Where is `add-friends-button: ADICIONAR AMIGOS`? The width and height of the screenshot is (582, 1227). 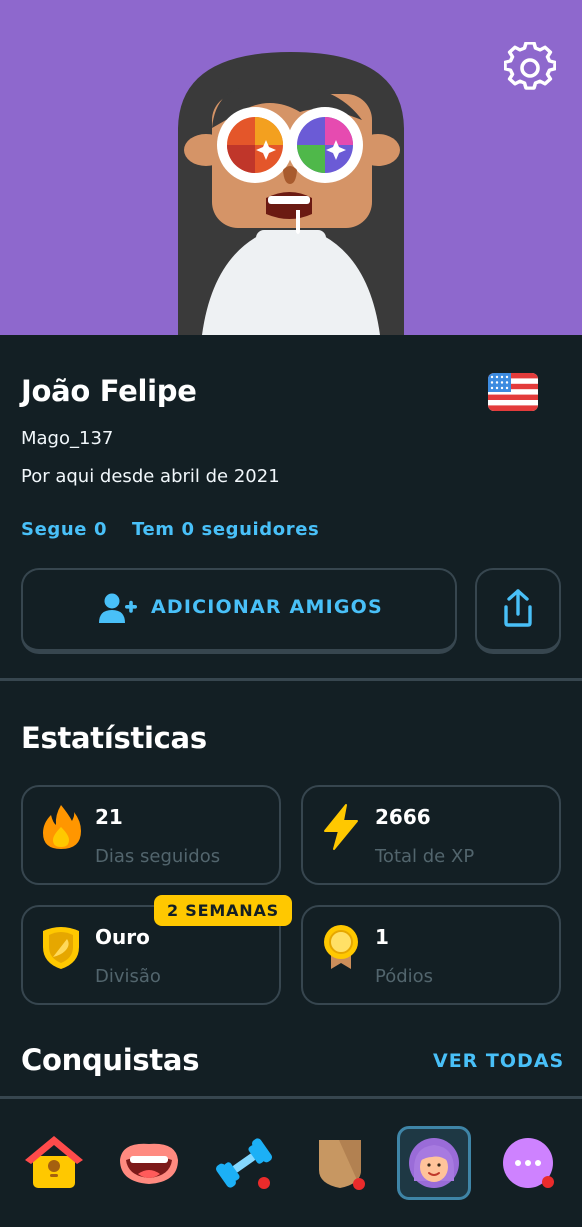 add-friends-button: ADICIONAR AMIGOS is located at coordinates (239, 611).